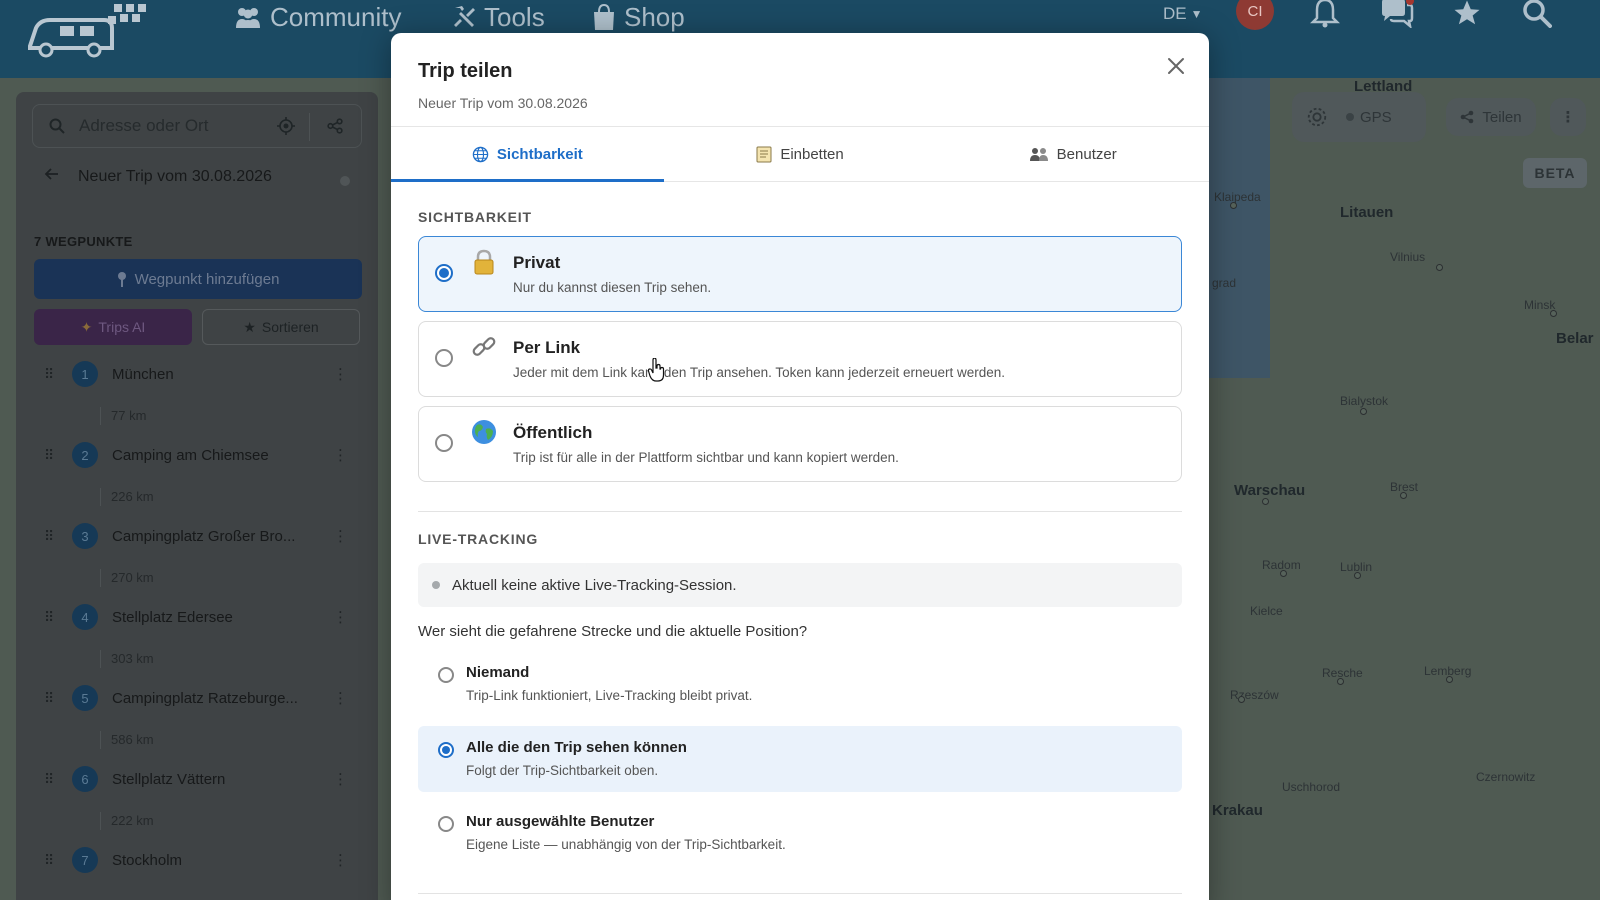  What do you see at coordinates (281, 327) in the screenshot?
I see `sort-button: ★ Sortieren` at bounding box center [281, 327].